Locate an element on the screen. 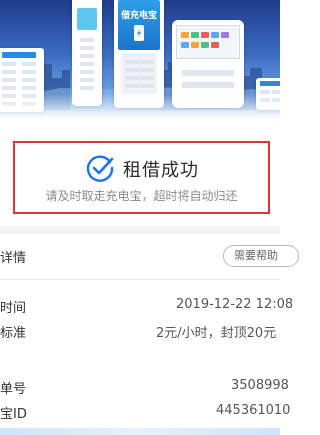  powerbank-icon is located at coordinates (139, 33).